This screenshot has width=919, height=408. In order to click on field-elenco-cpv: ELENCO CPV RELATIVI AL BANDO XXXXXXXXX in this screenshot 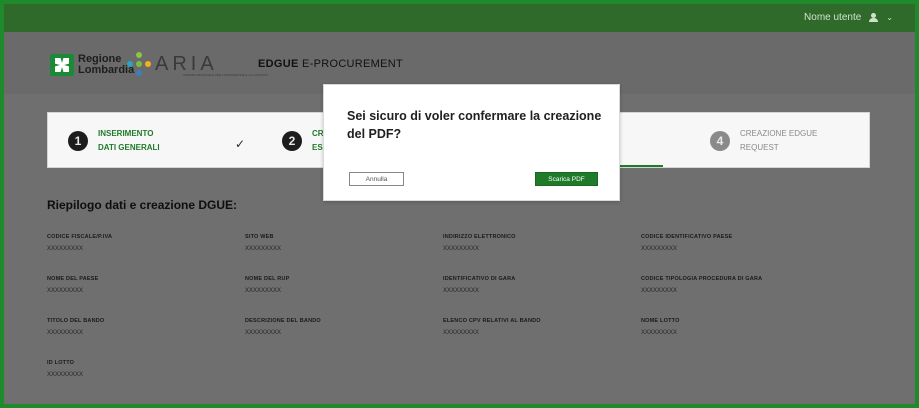, I will do `click(538, 327)`.